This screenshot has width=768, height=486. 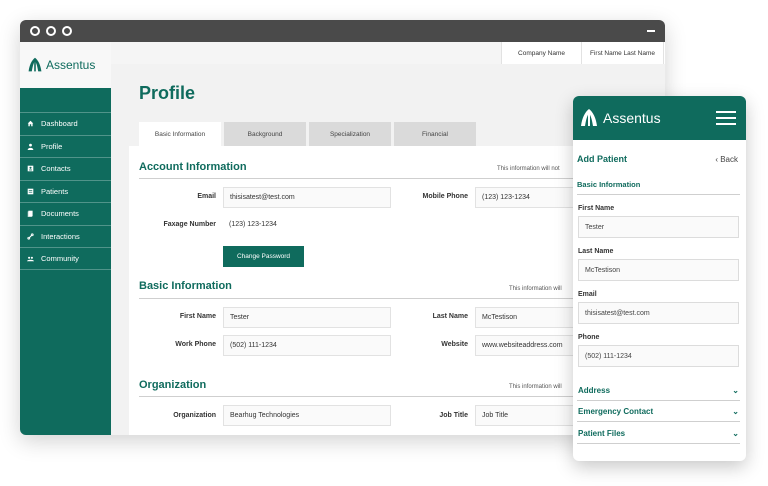 What do you see at coordinates (194, 415) in the screenshot?
I see `organization-label: Organization` at bounding box center [194, 415].